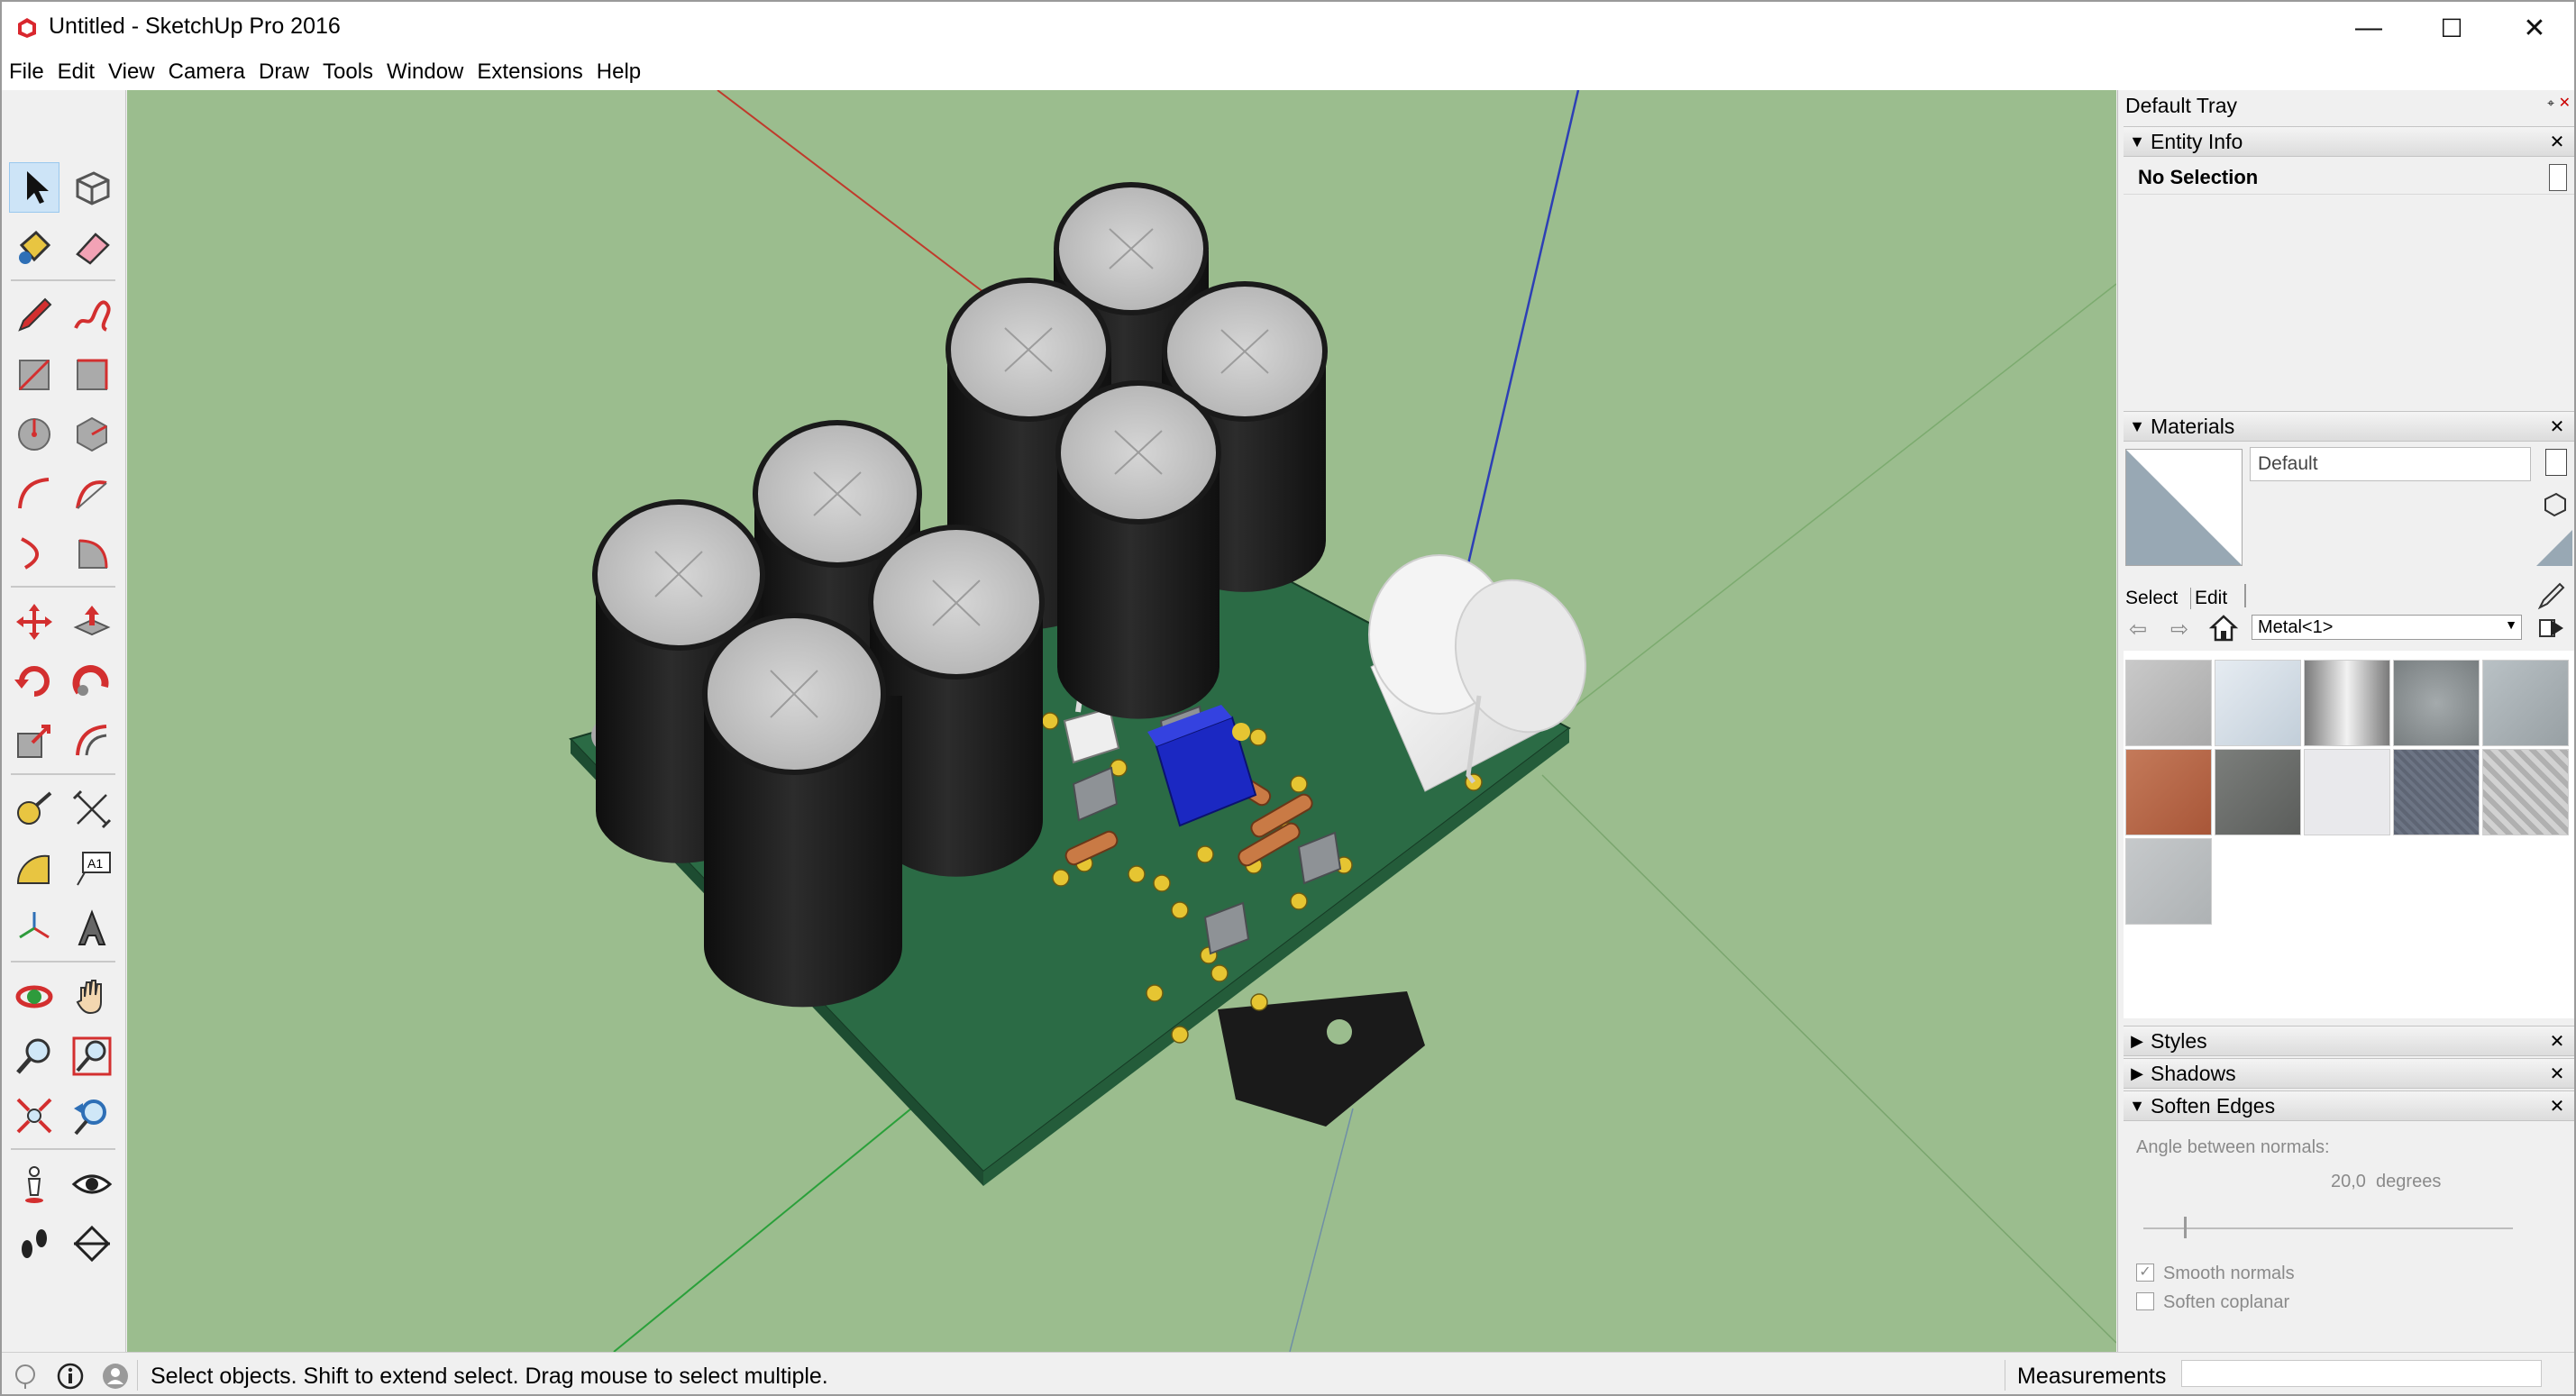 The height and width of the screenshot is (1396, 2576). What do you see at coordinates (92, 997) in the screenshot?
I see `pan-tool` at bounding box center [92, 997].